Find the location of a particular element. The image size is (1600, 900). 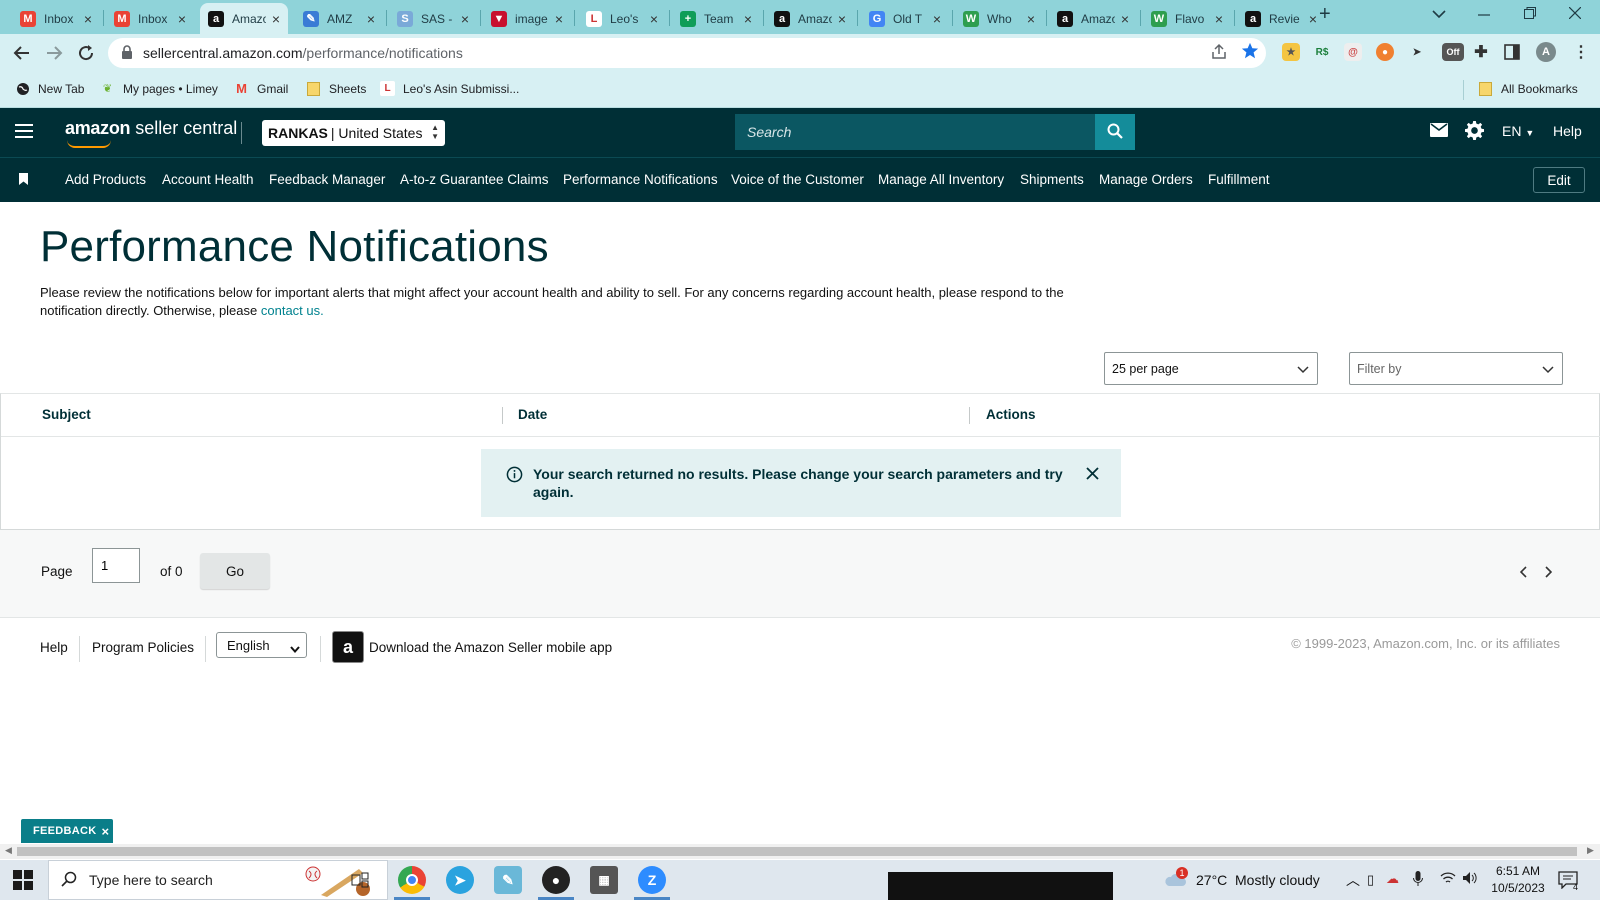

bookmark-sheets: Sheets is located at coordinates (336, 88).